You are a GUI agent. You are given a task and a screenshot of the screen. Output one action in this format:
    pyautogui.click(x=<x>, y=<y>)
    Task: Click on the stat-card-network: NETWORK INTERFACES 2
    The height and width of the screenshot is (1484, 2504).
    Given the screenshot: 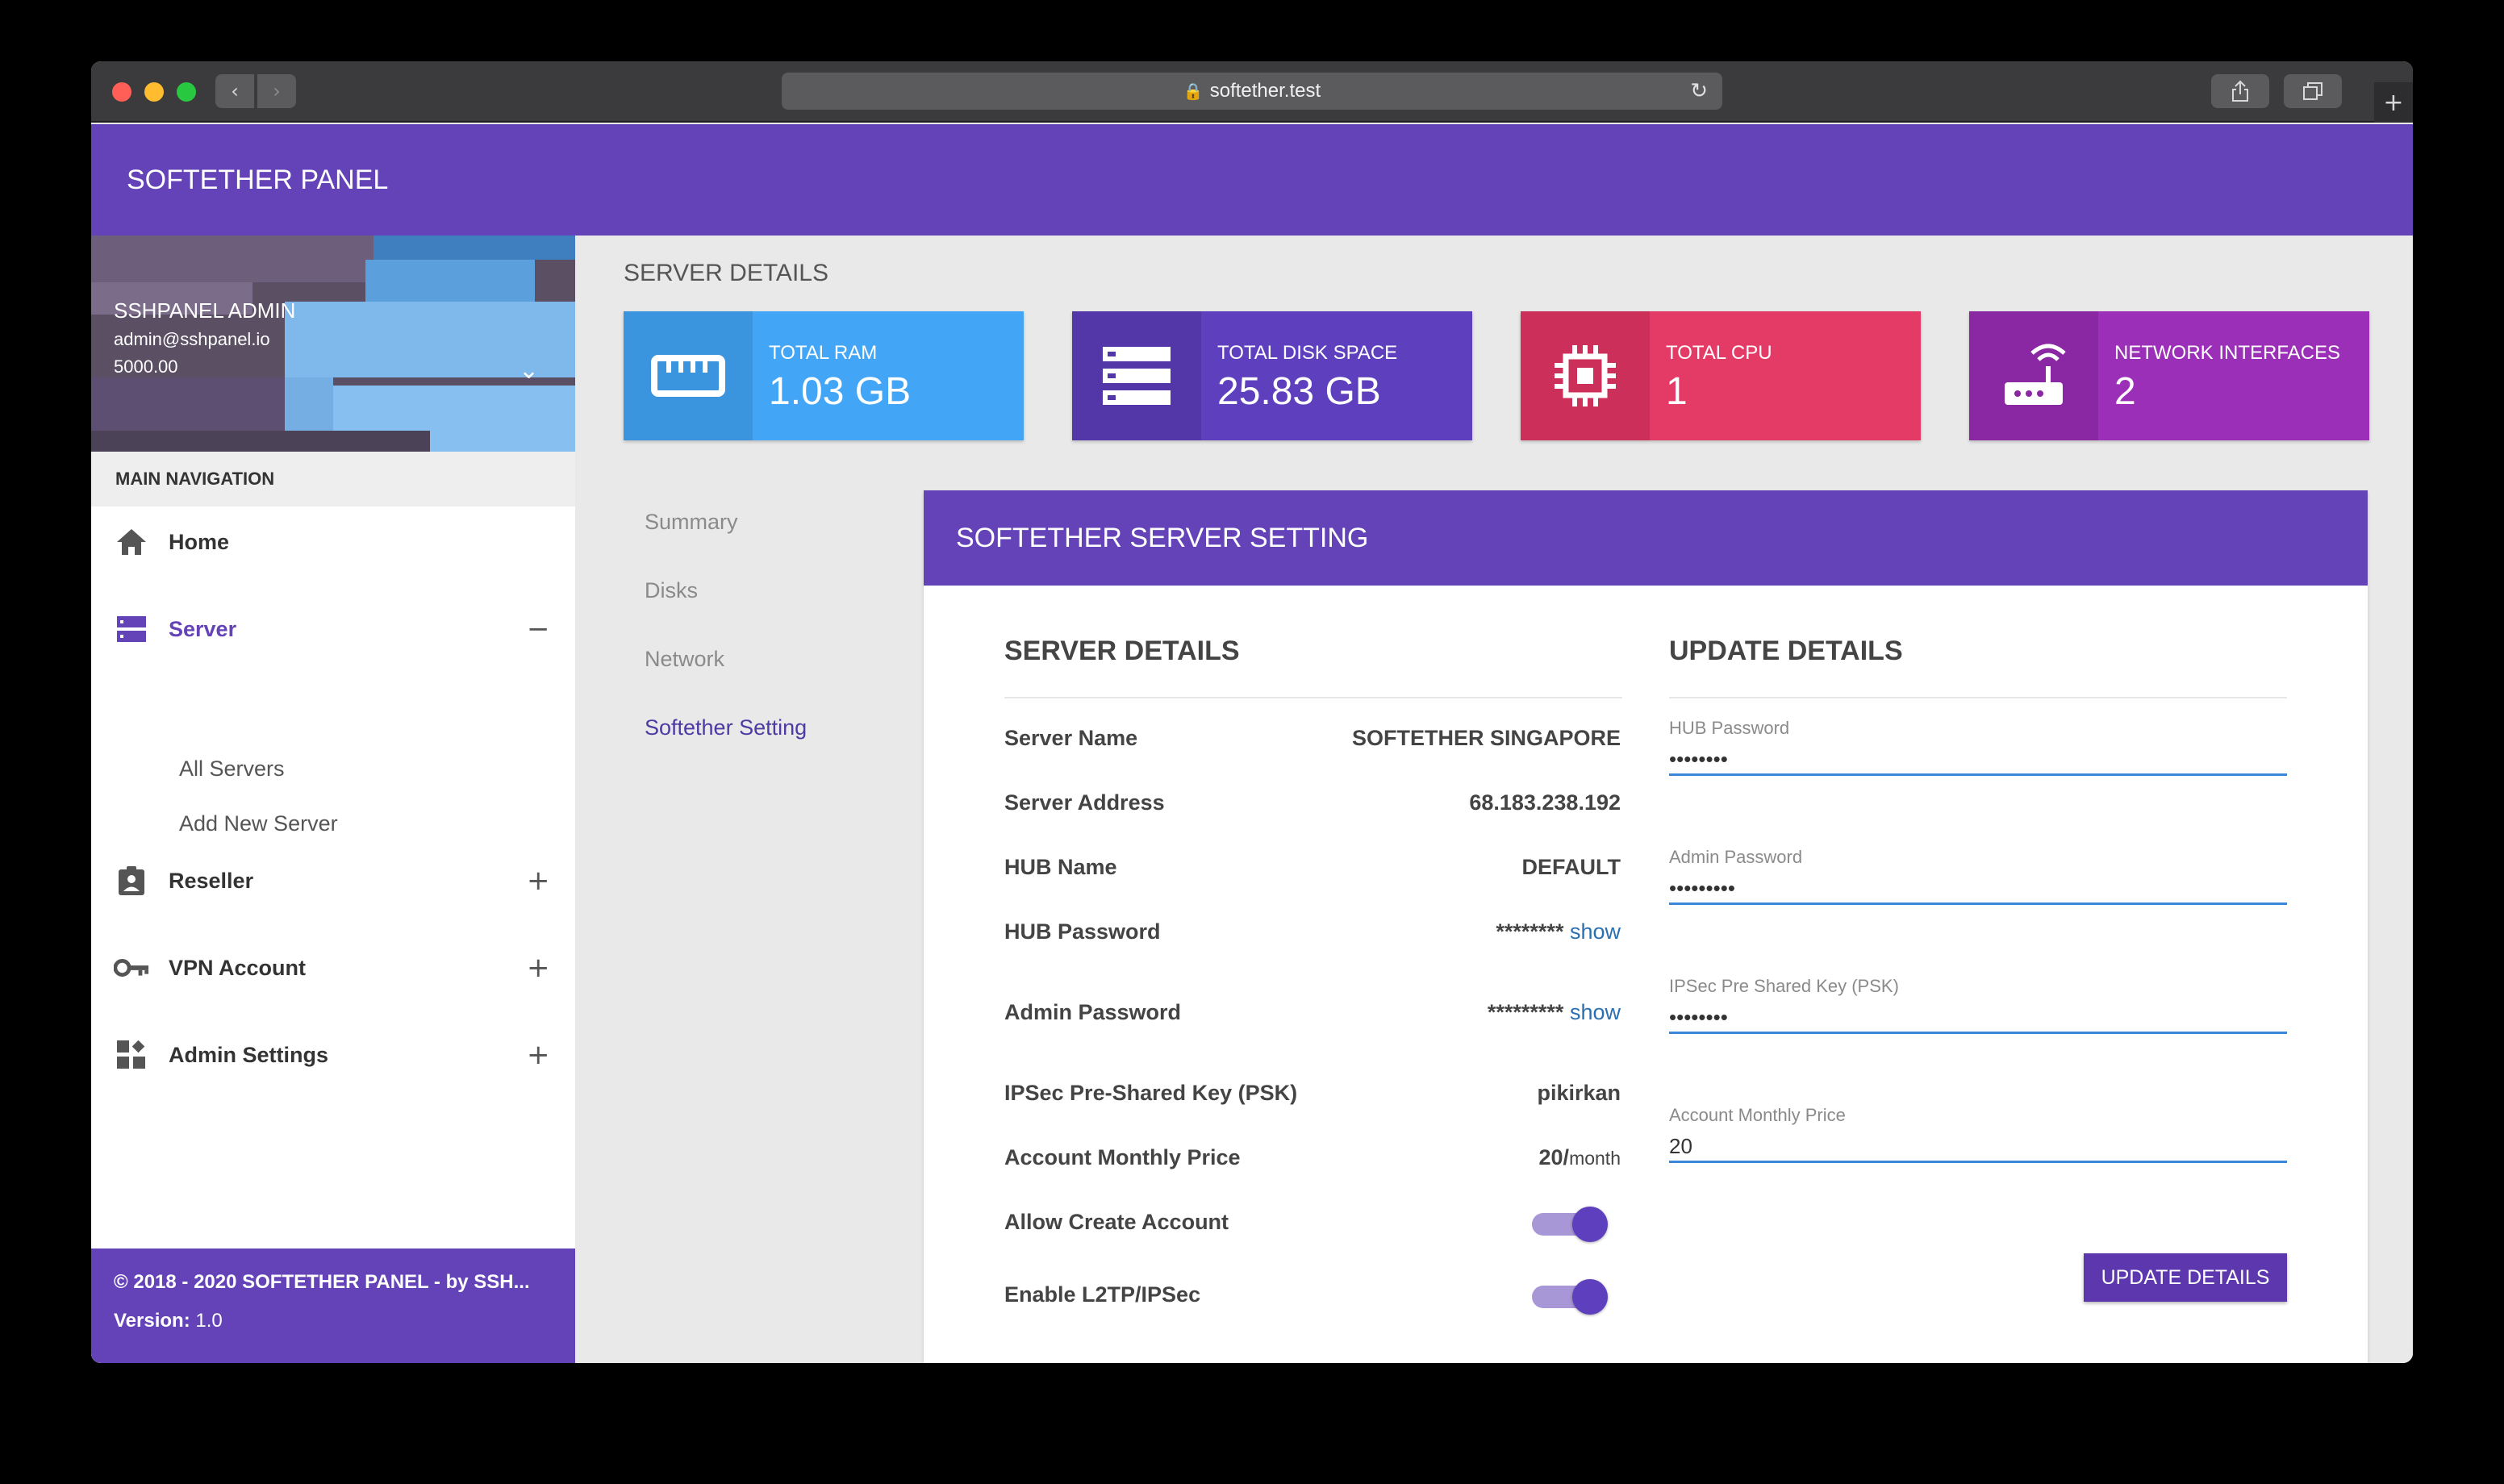 What is the action you would take?
    pyautogui.click(x=2169, y=375)
    